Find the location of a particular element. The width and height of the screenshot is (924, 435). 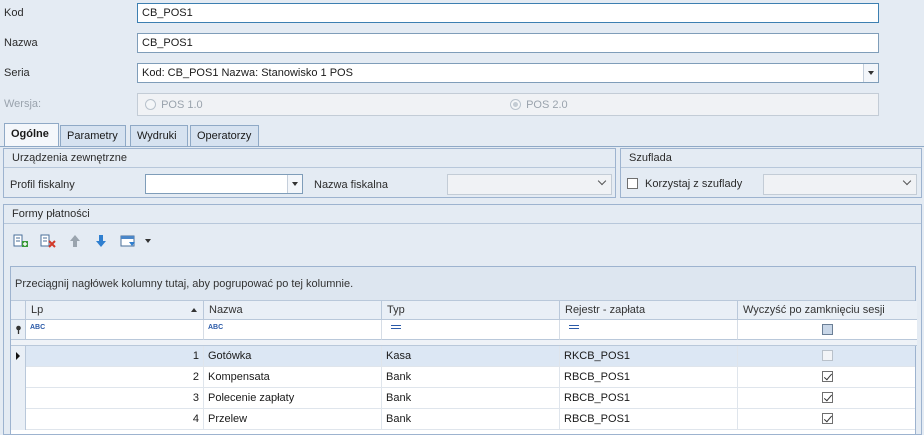

wersja-option-pos20: POS 2.0 is located at coordinates (539, 106).